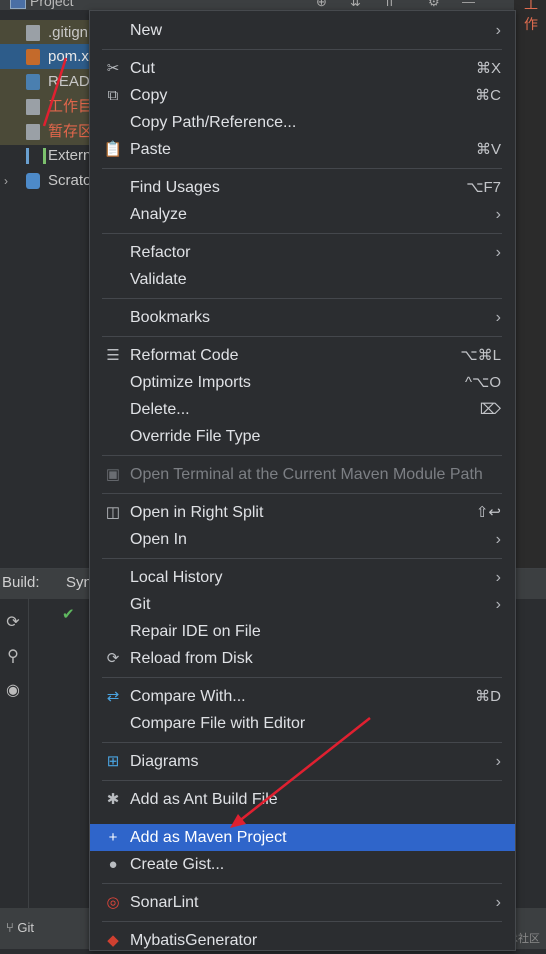  Describe the element at coordinates (302, 799) in the screenshot. I see `menu-item-add-ant-build: ✱ Add as Ant Build File` at that location.